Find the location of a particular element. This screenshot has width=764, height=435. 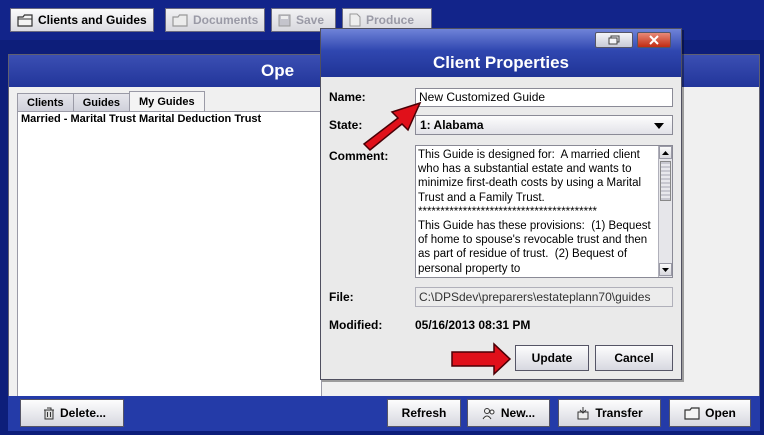

annotation-arrow-name is located at coordinates (392, 126).